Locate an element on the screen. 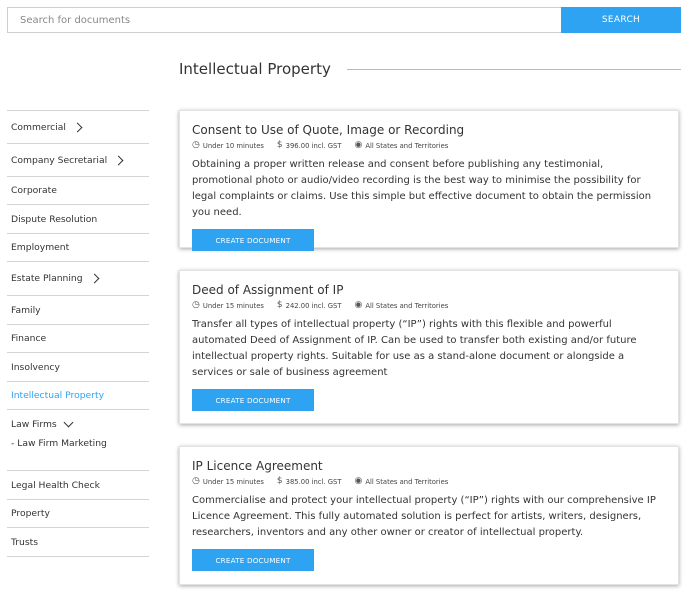  duration-text: Under 10 minutes is located at coordinates (233, 145).